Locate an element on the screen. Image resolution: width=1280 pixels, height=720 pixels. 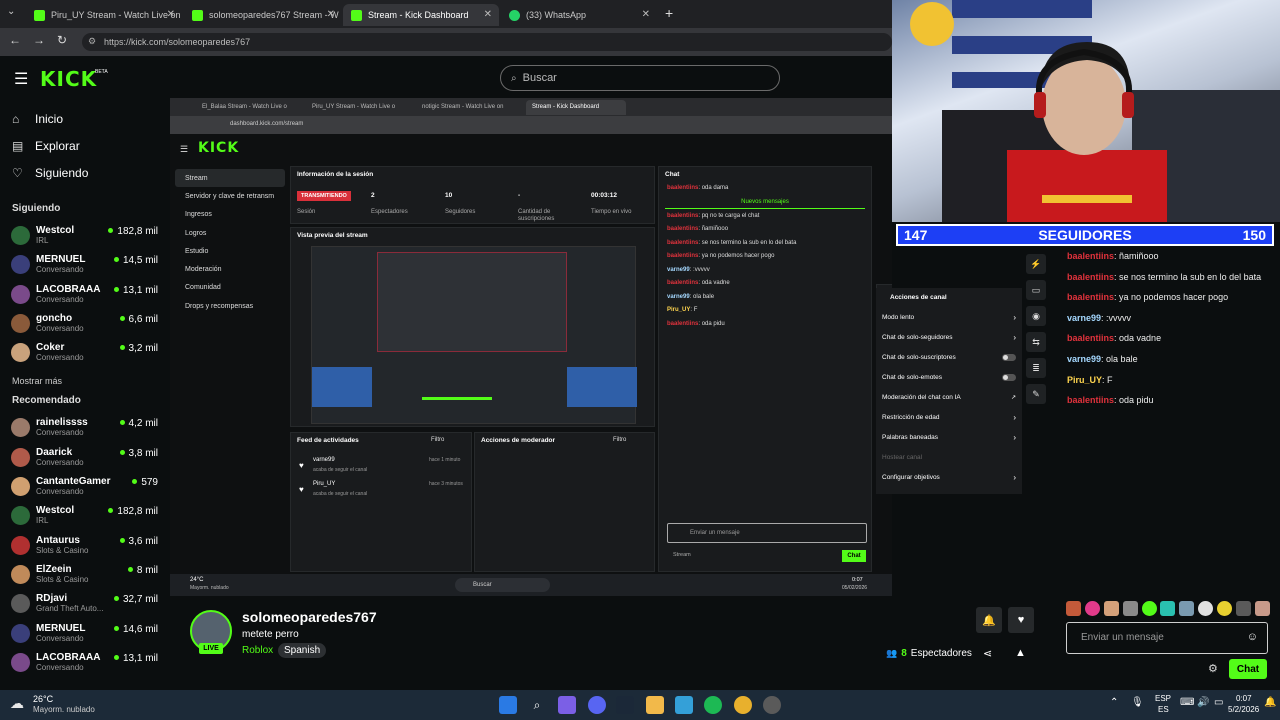
keyboard-lang: ESP is located at coordinates (1163, 698).